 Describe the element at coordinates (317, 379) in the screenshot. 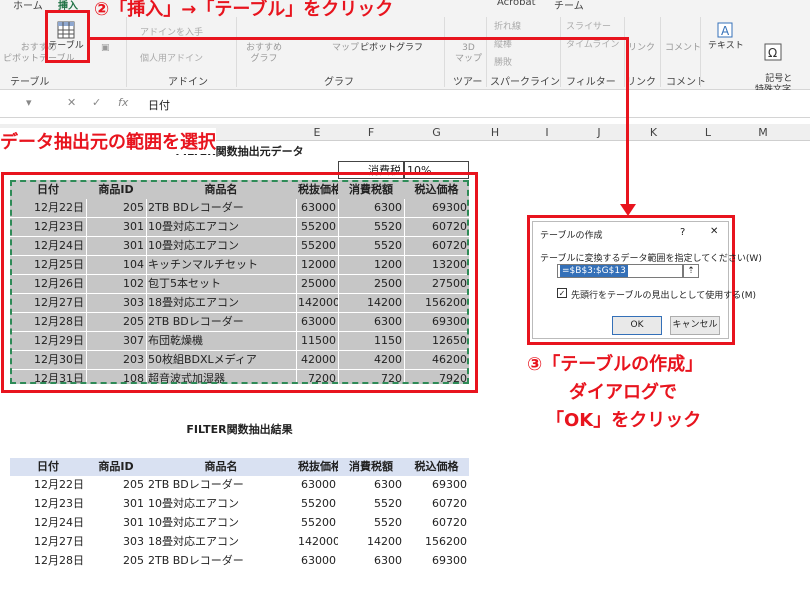

I see `table-cell: 7200` at that location.